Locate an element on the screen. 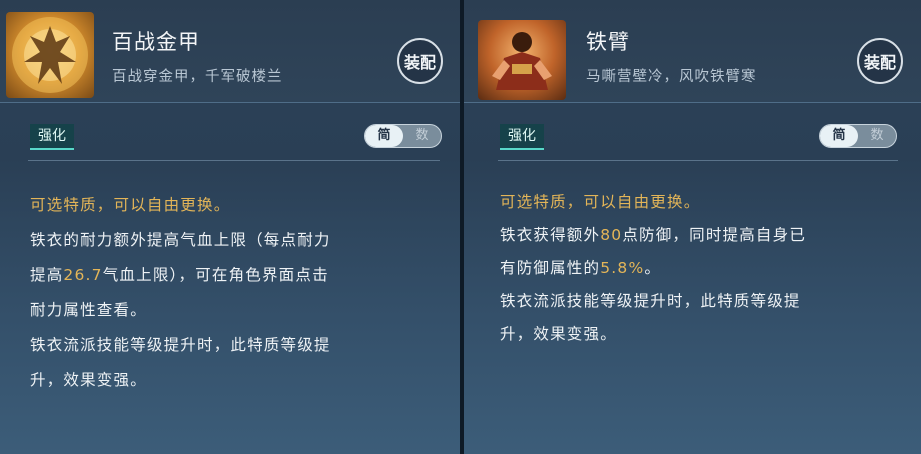 The image size is (921, 454). description-line: 铁衣的耐力额外提高气血上限（每点耐力 is located at coordinates (180, 240).